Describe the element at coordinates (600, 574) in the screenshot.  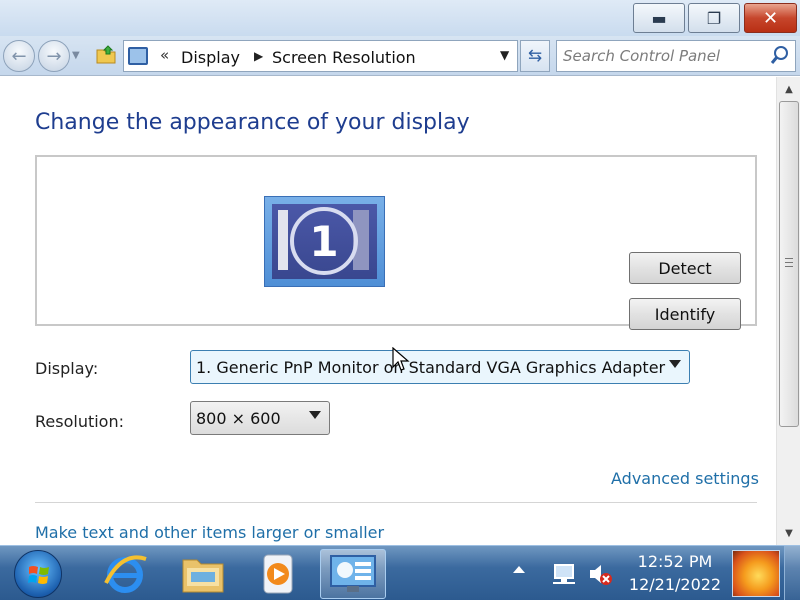
I see `volume-muted-icon` at that location.